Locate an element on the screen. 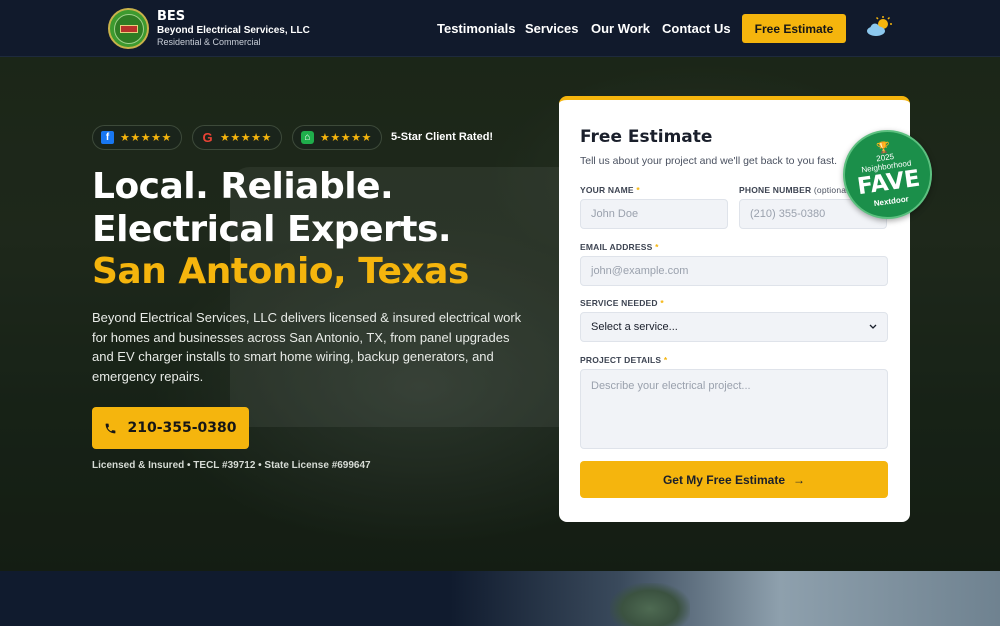  nav-testimonials: Testimonials is located at coordinates (476, 28).